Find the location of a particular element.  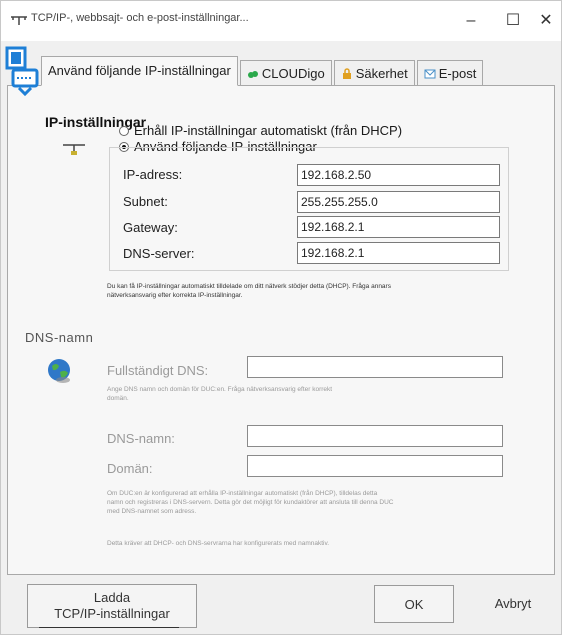

dns-server-input: 192.168.2.1 is located at coordinates (398, 253).